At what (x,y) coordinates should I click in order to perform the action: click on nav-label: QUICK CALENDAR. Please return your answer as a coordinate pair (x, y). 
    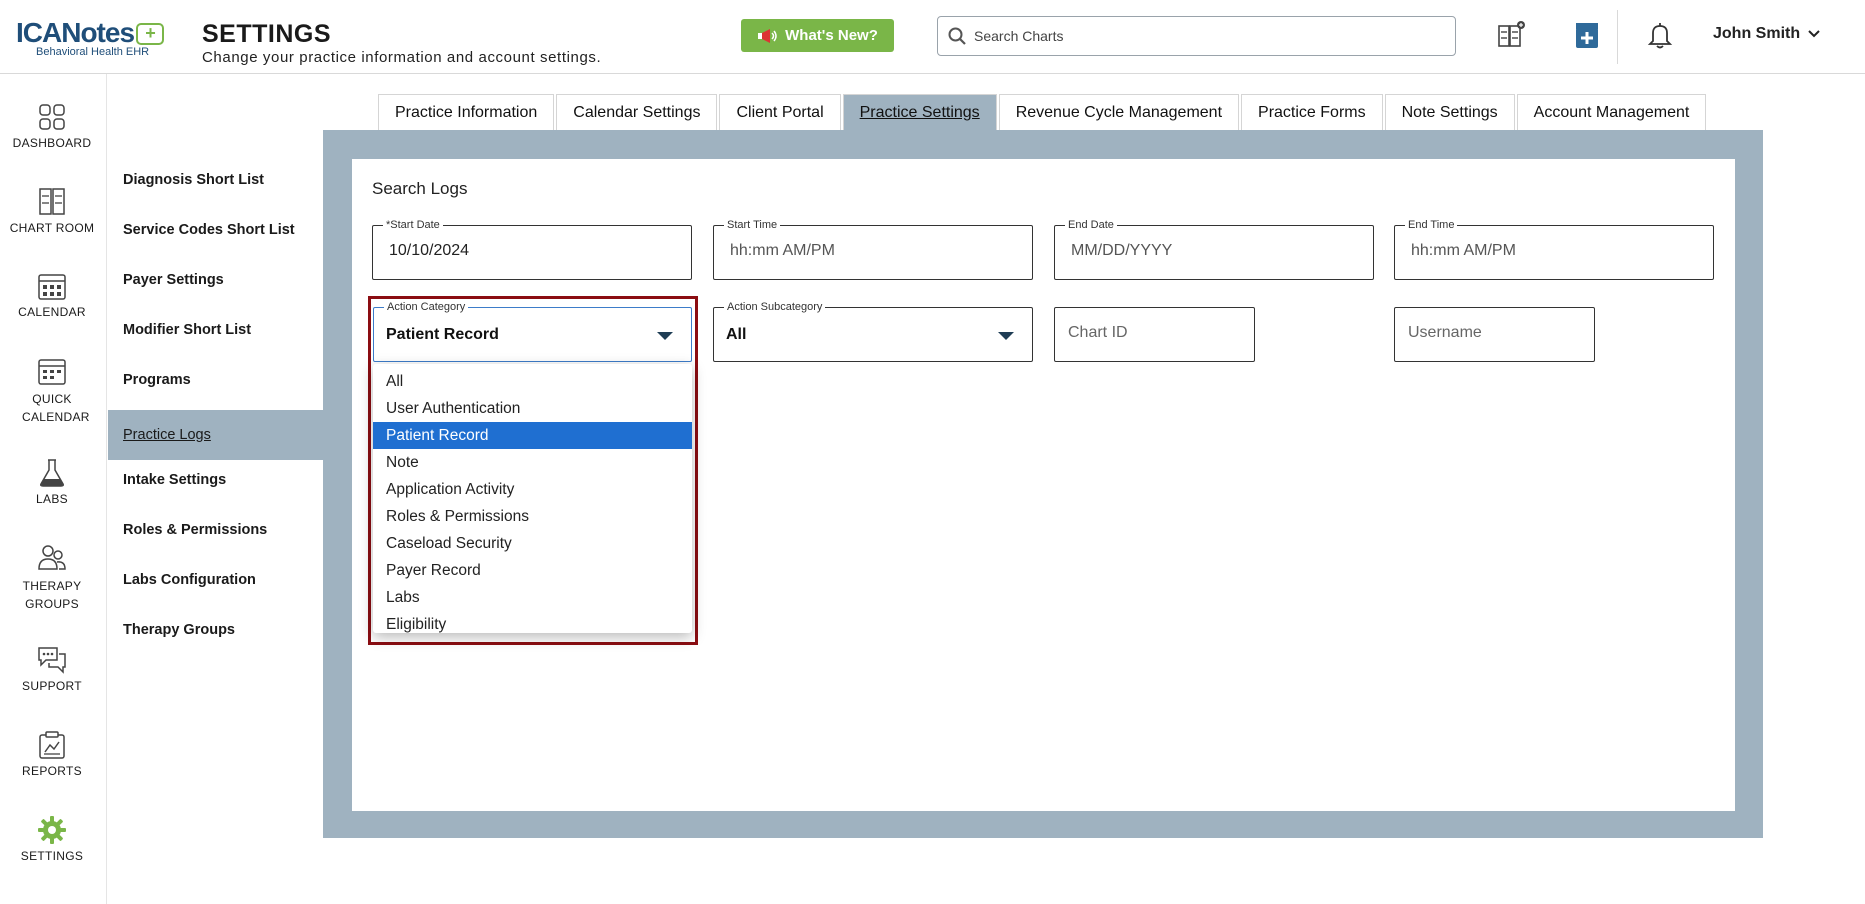
    Looking at the image, I should click on (56, 408).